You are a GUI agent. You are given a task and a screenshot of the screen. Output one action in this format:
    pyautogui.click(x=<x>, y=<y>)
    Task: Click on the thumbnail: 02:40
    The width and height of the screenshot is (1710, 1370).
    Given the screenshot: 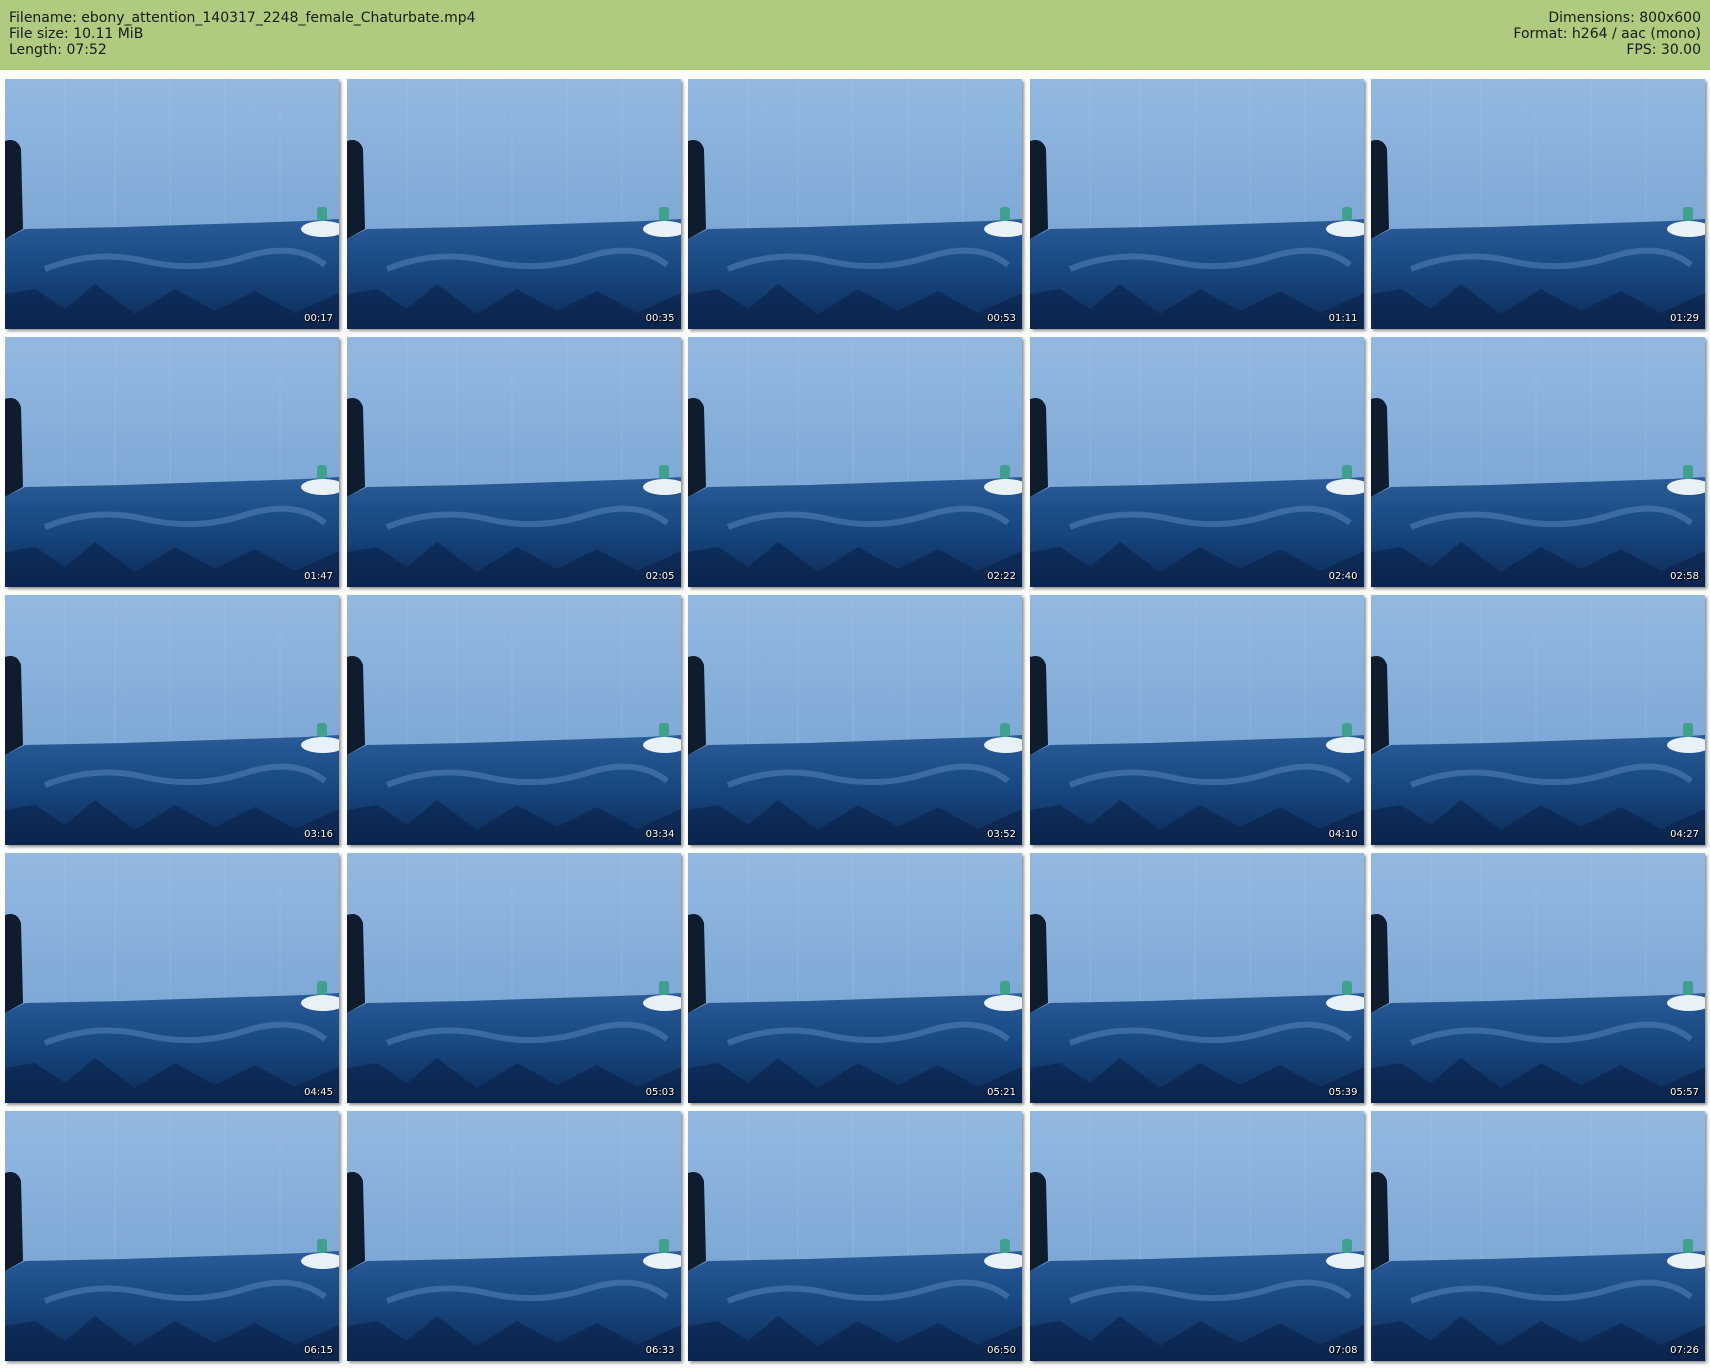 What is the action you would take?
    pyautogui.click(x=1196, y=462)
    